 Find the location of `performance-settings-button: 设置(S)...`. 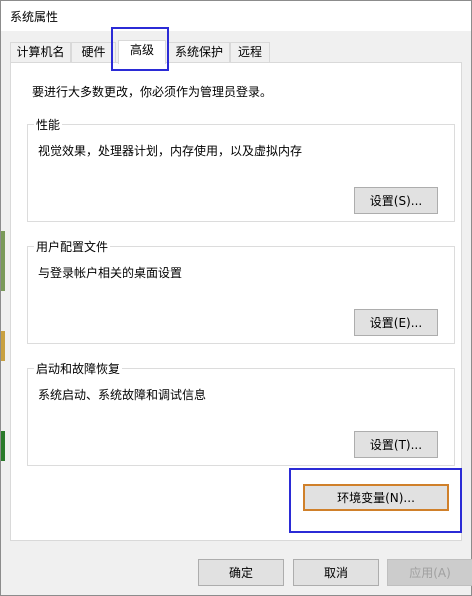

performance-settings-button: 设置(S)... is located at coordinates (396, 200).